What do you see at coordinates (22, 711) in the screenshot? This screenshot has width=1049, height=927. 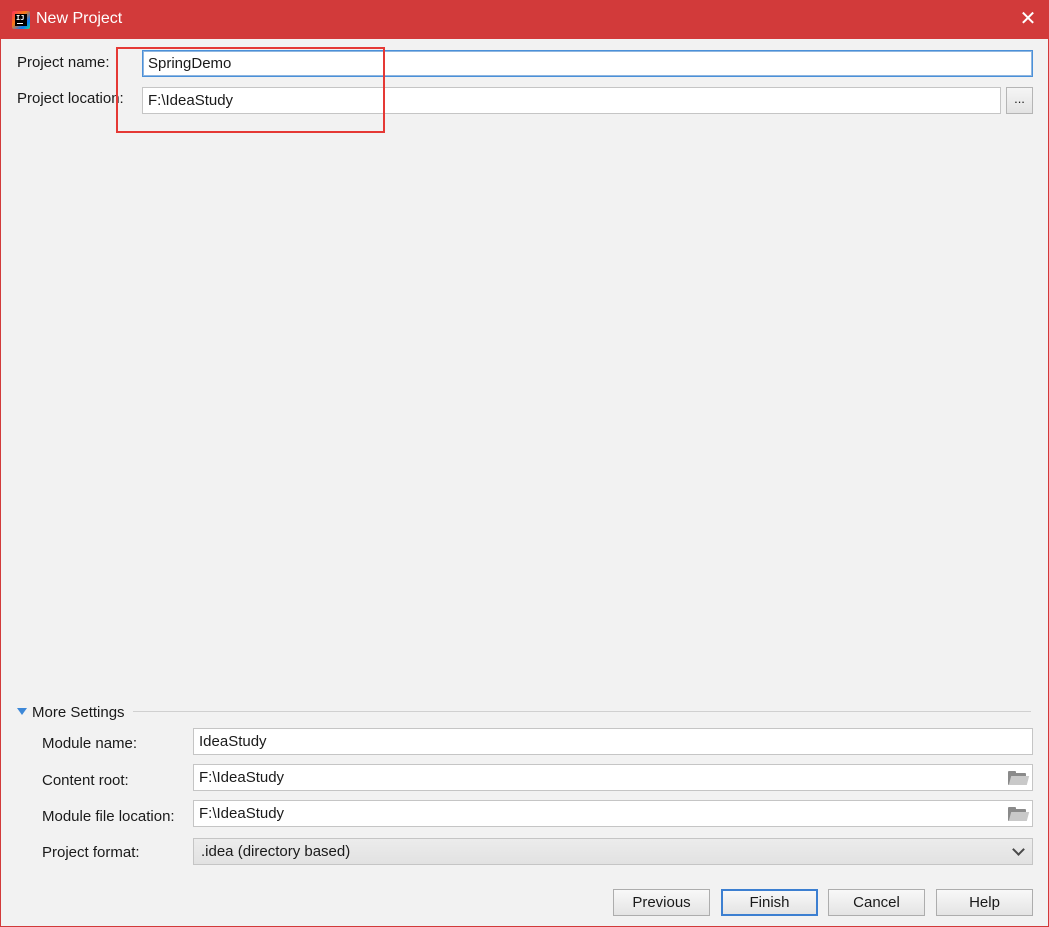 I see `triangle-down-icon` at bounding box center [22, 711].